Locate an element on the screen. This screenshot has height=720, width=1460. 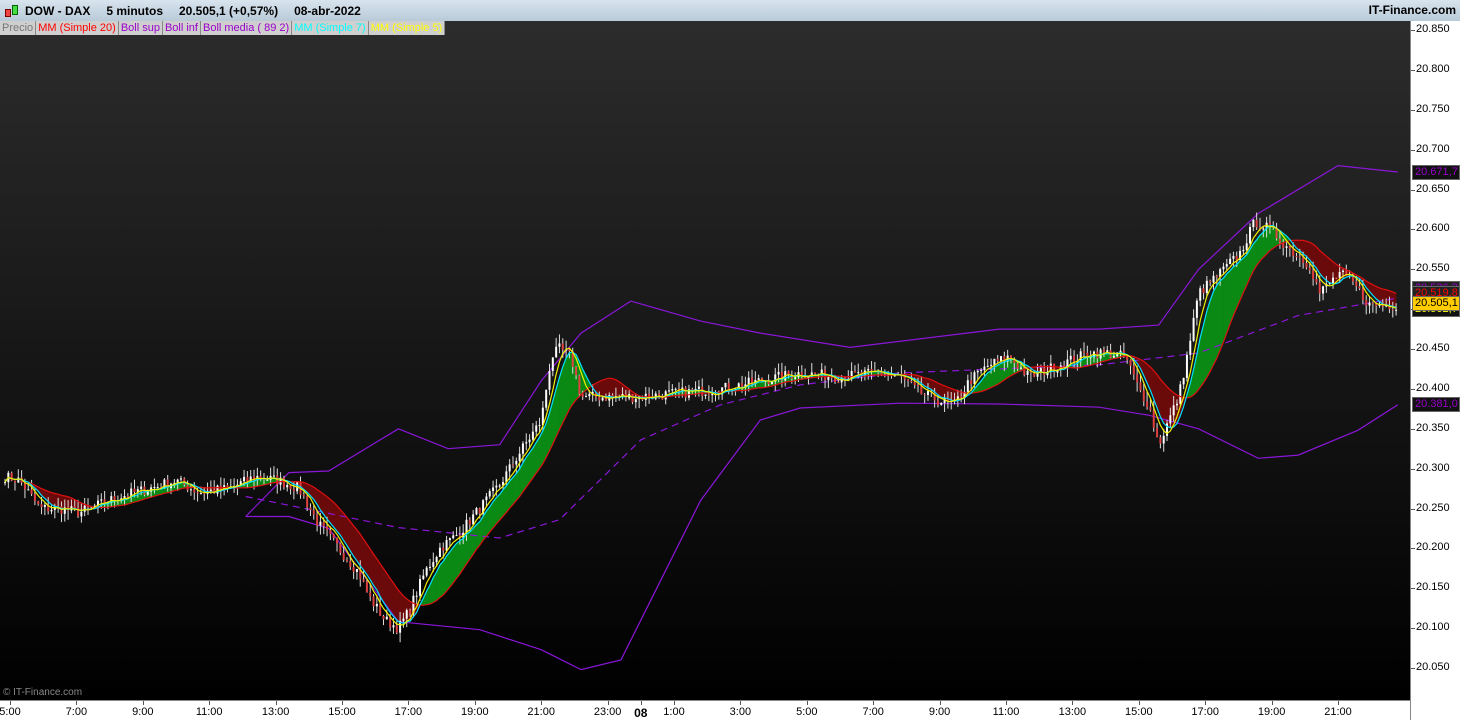
y-tick-label: 20.350 is located at coordinates (1433, 427).